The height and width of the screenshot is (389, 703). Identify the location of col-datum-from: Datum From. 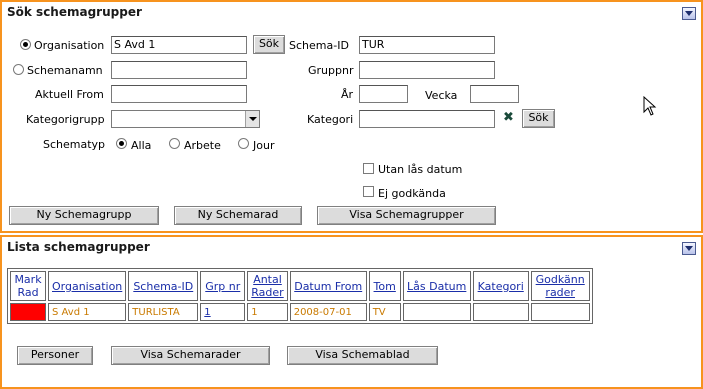
(328, 286).